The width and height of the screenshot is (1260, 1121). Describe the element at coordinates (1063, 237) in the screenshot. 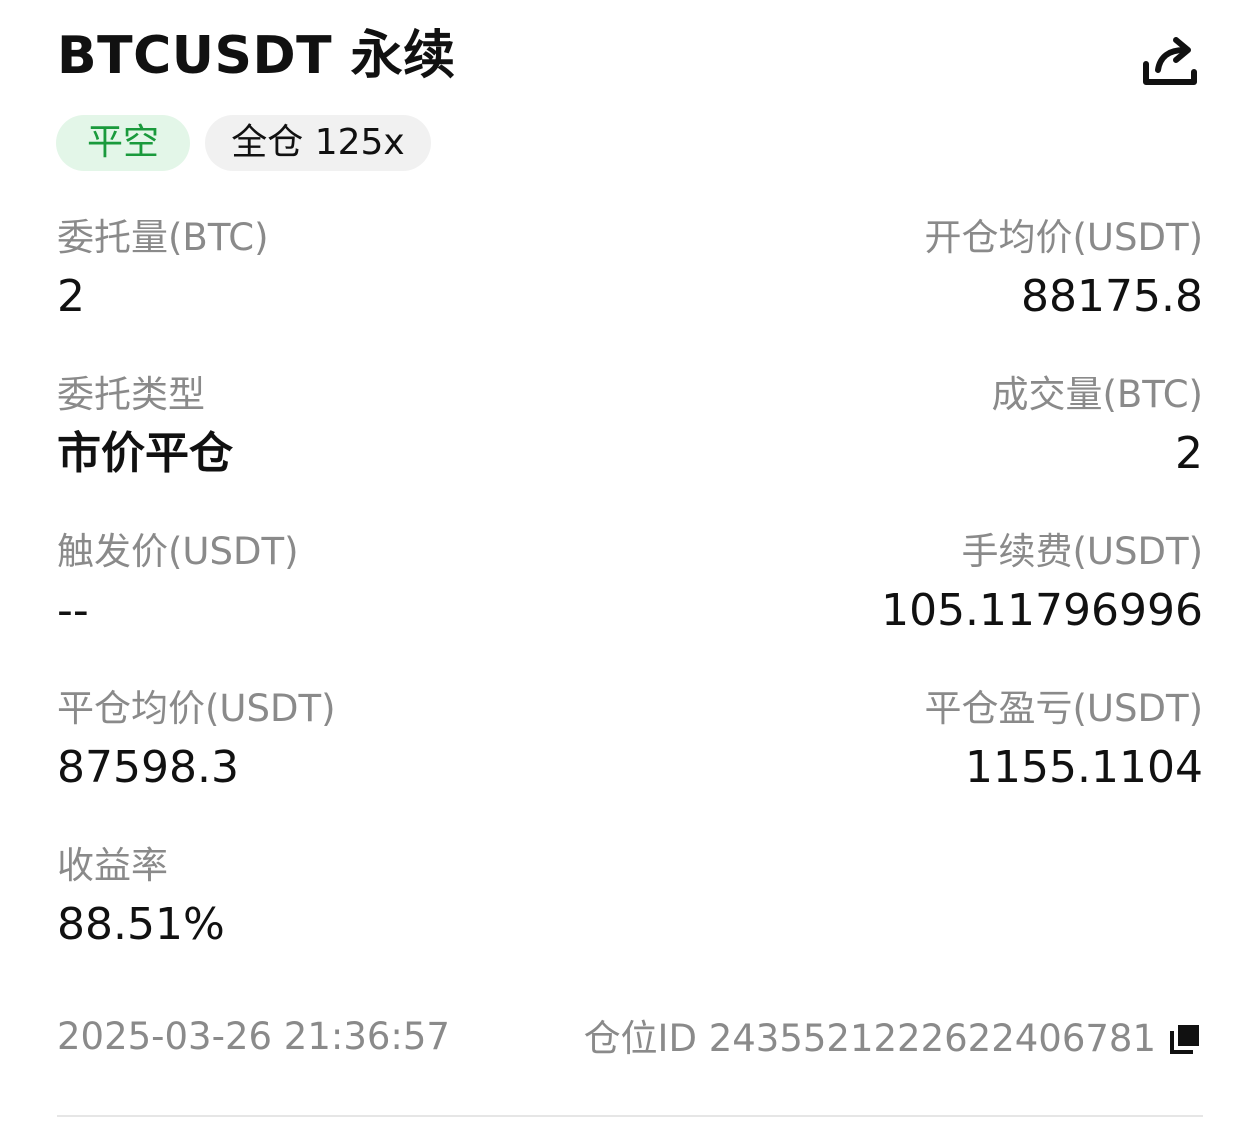

I see `open-avg-price-label: 开仓均价(USDT)` at that location.